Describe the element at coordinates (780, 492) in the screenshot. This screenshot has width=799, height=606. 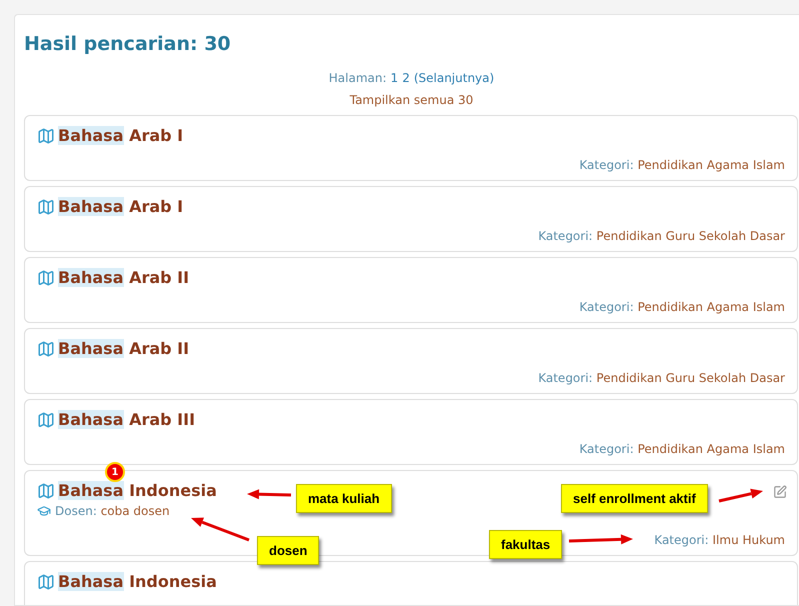
I see `self-enrol-icon` at that location.